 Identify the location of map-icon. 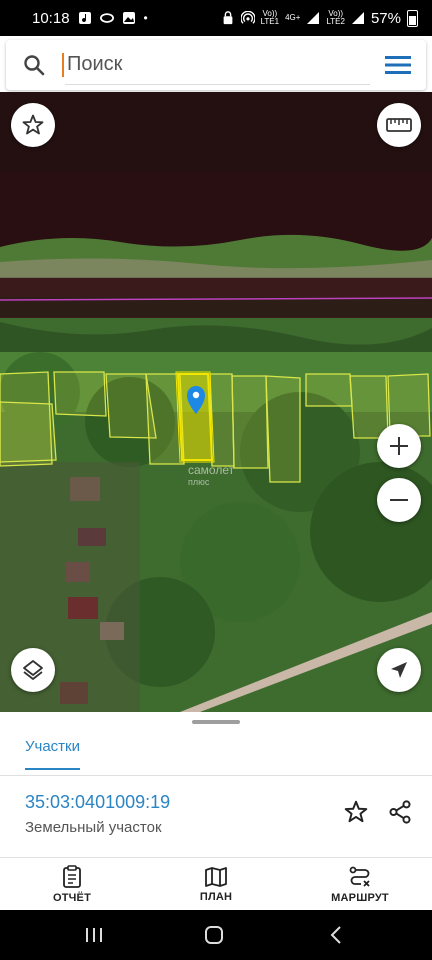
(216, 876).